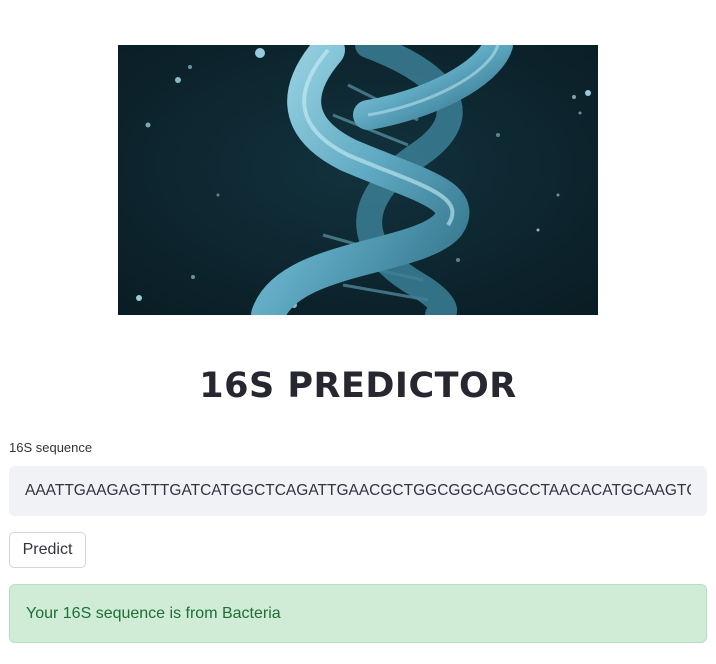 The width and height of the screenshot is (716, 664). I want to click on predict-button: Predict, so click(47, 550).